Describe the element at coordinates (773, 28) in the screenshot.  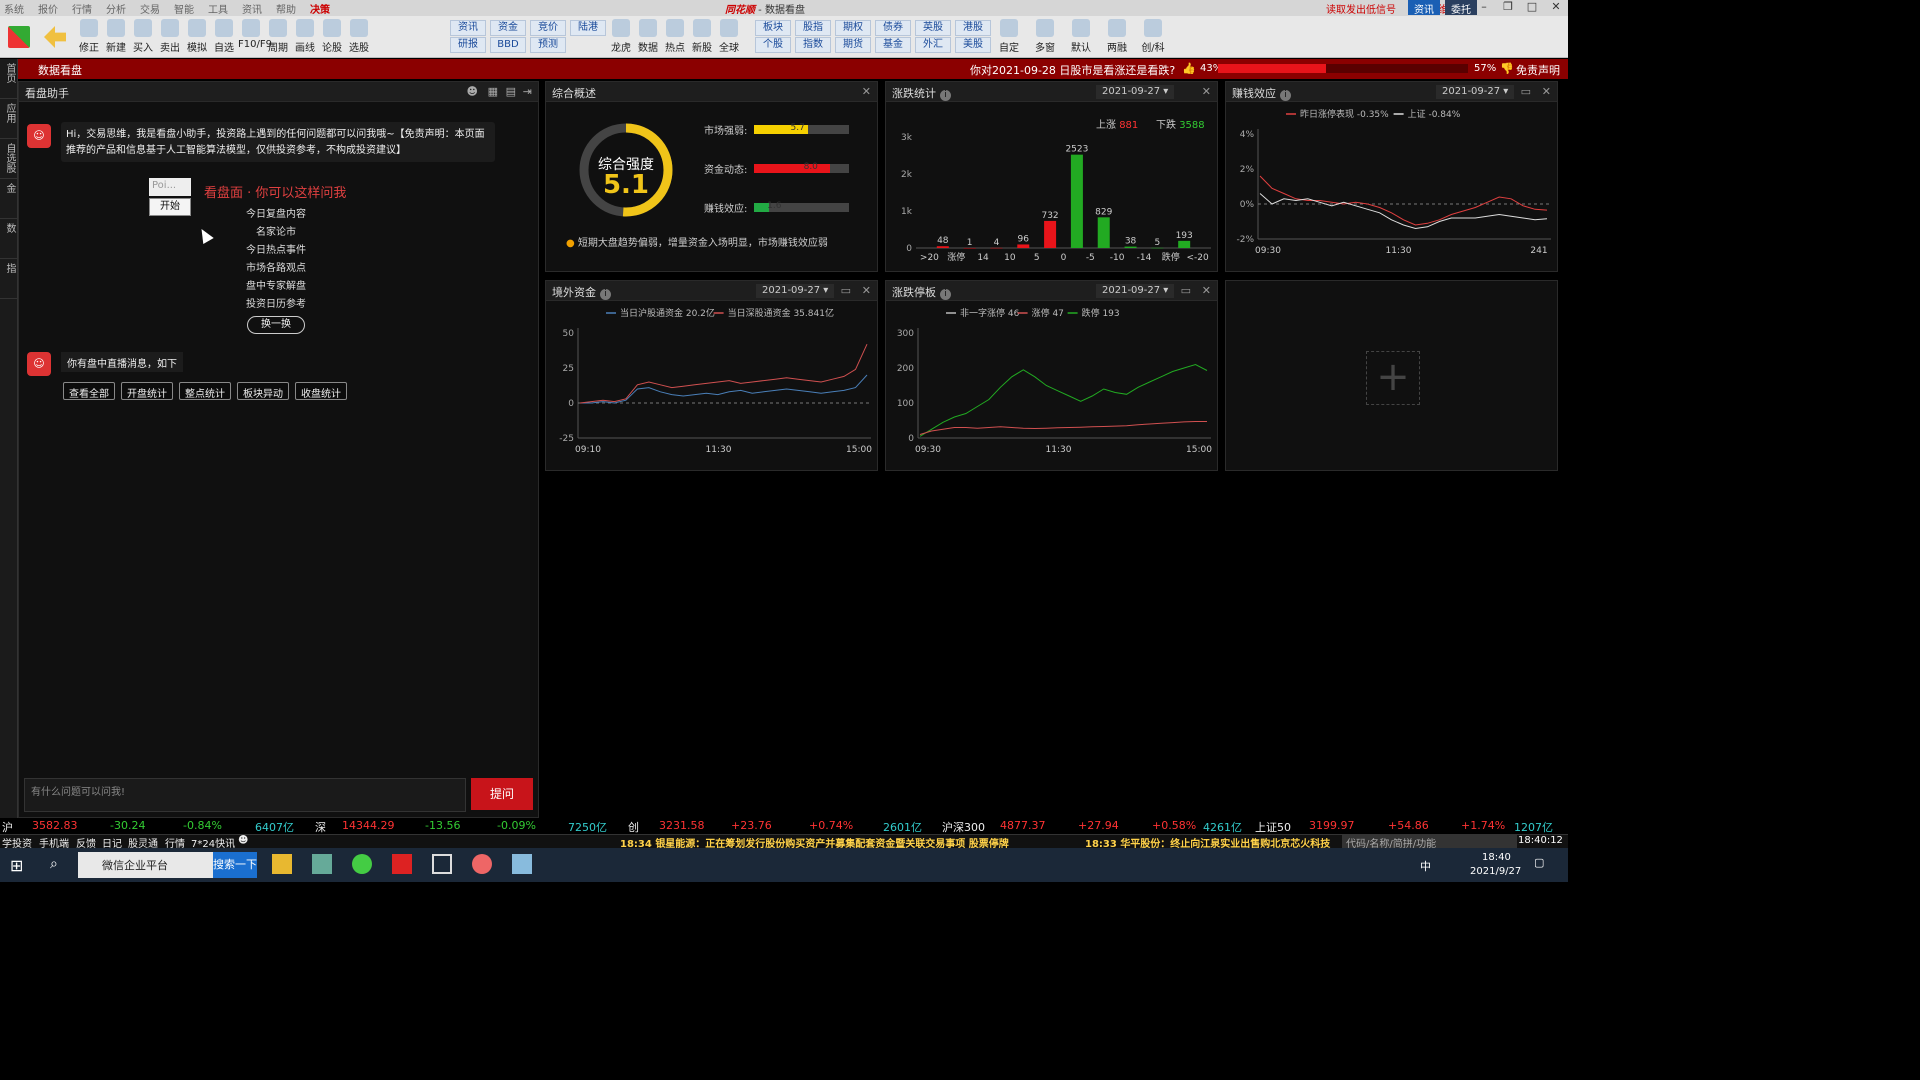
I see `toolbar-tab: 板块` at that location.